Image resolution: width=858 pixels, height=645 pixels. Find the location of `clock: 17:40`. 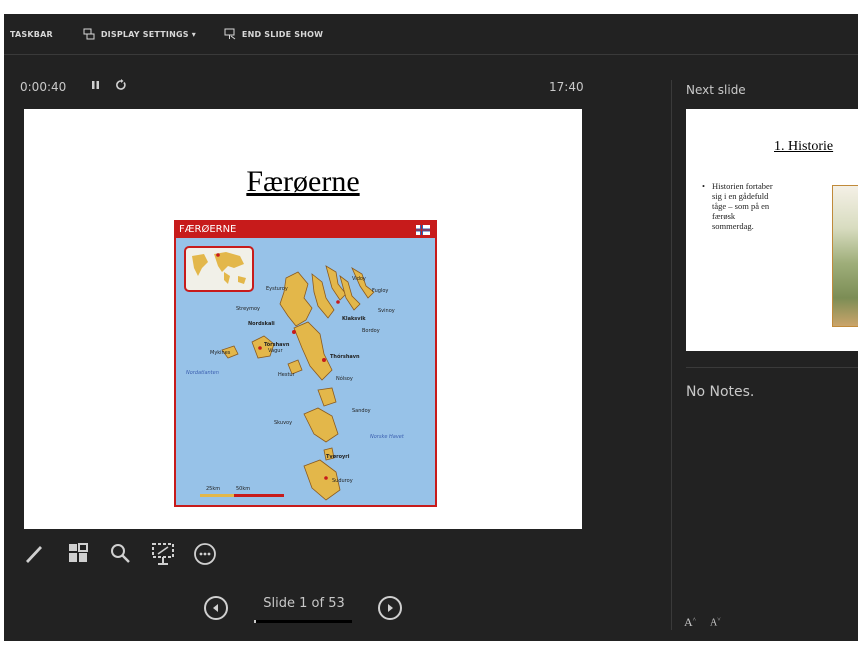

clock: 17:40 is located at coordinates (566, 87).